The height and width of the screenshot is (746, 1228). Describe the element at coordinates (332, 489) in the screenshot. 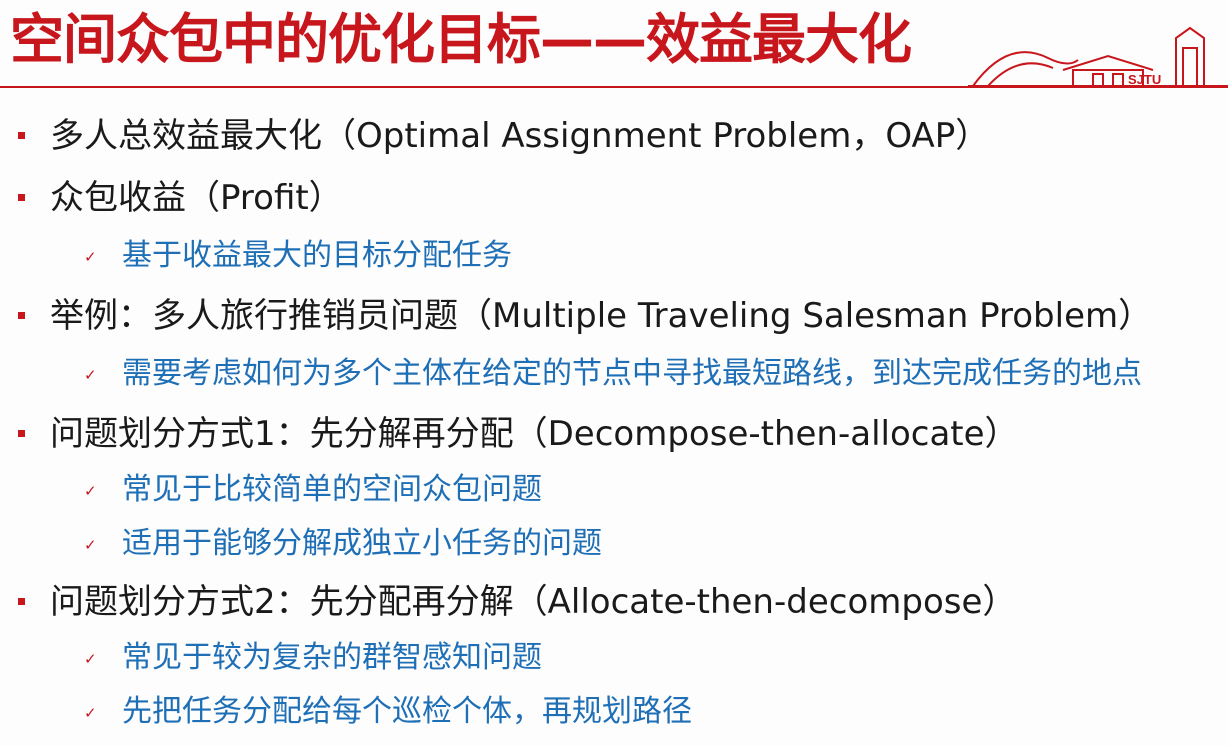

I see `sub-bullet-text: 常见于比较简单的空间众包问题` at that location.